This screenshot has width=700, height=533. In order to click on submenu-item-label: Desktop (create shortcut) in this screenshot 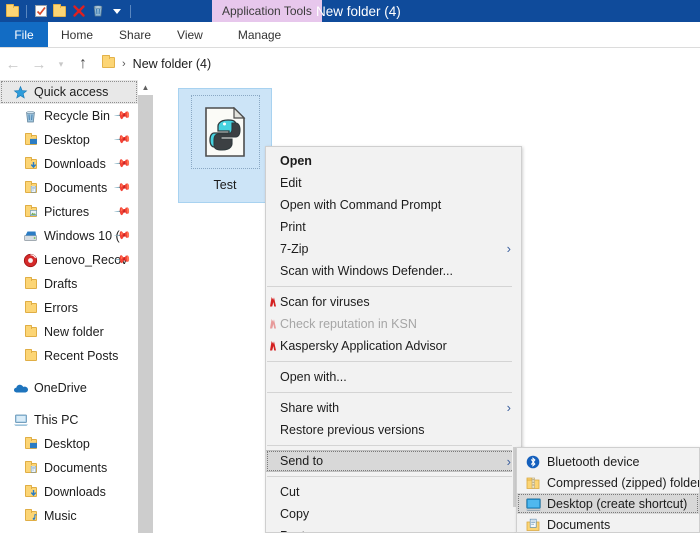, I will do `click(617, 503)`.